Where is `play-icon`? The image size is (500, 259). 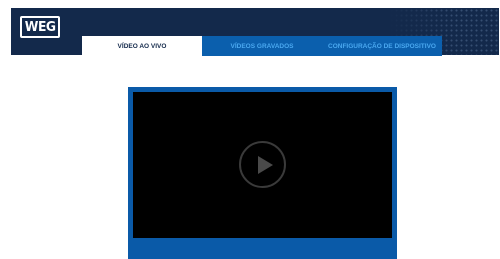
play-icon is located at coordinates (265, 165).